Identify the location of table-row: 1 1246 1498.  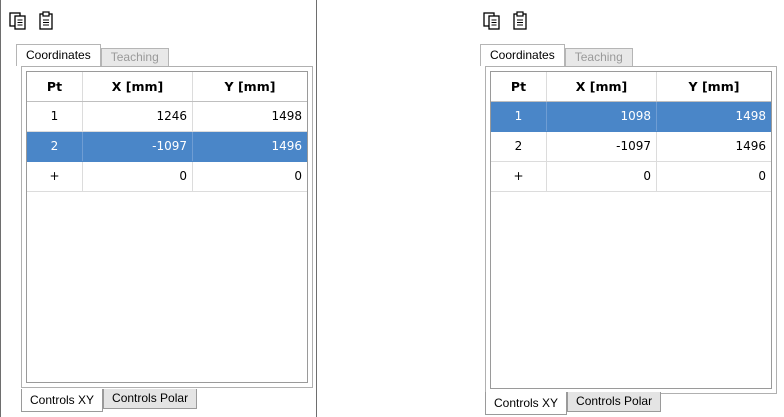
(167, 117).